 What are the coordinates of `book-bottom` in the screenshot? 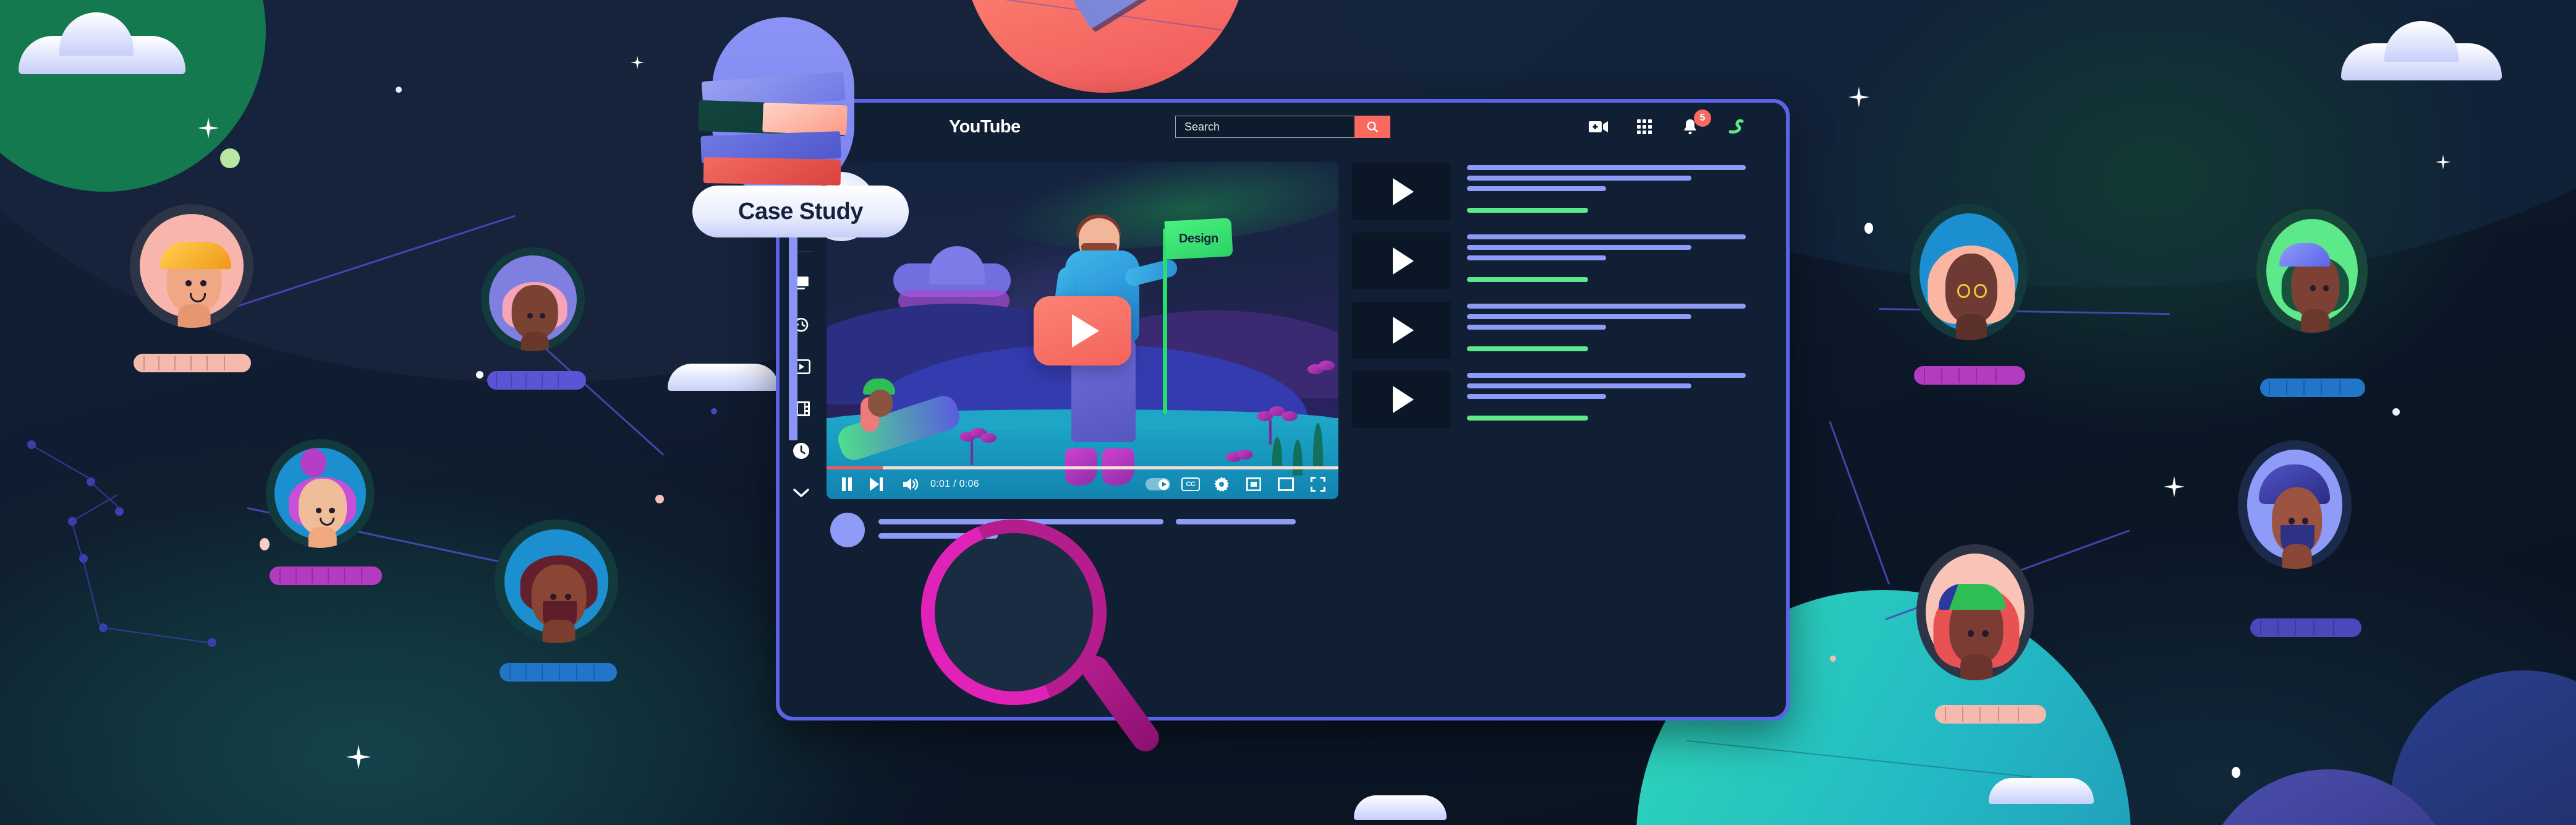 It's located at (772, 171).